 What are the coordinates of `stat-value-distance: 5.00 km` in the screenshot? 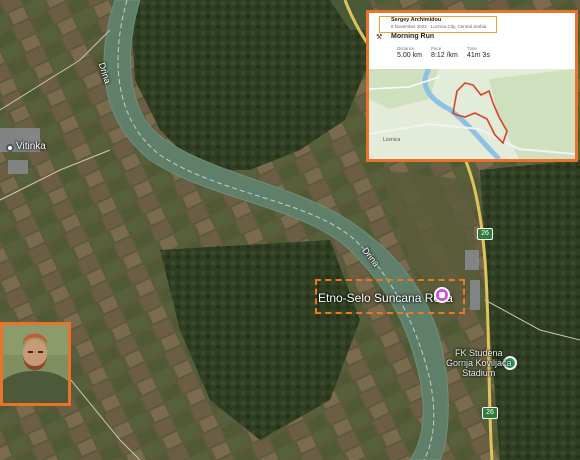 It's located at (409, 55).